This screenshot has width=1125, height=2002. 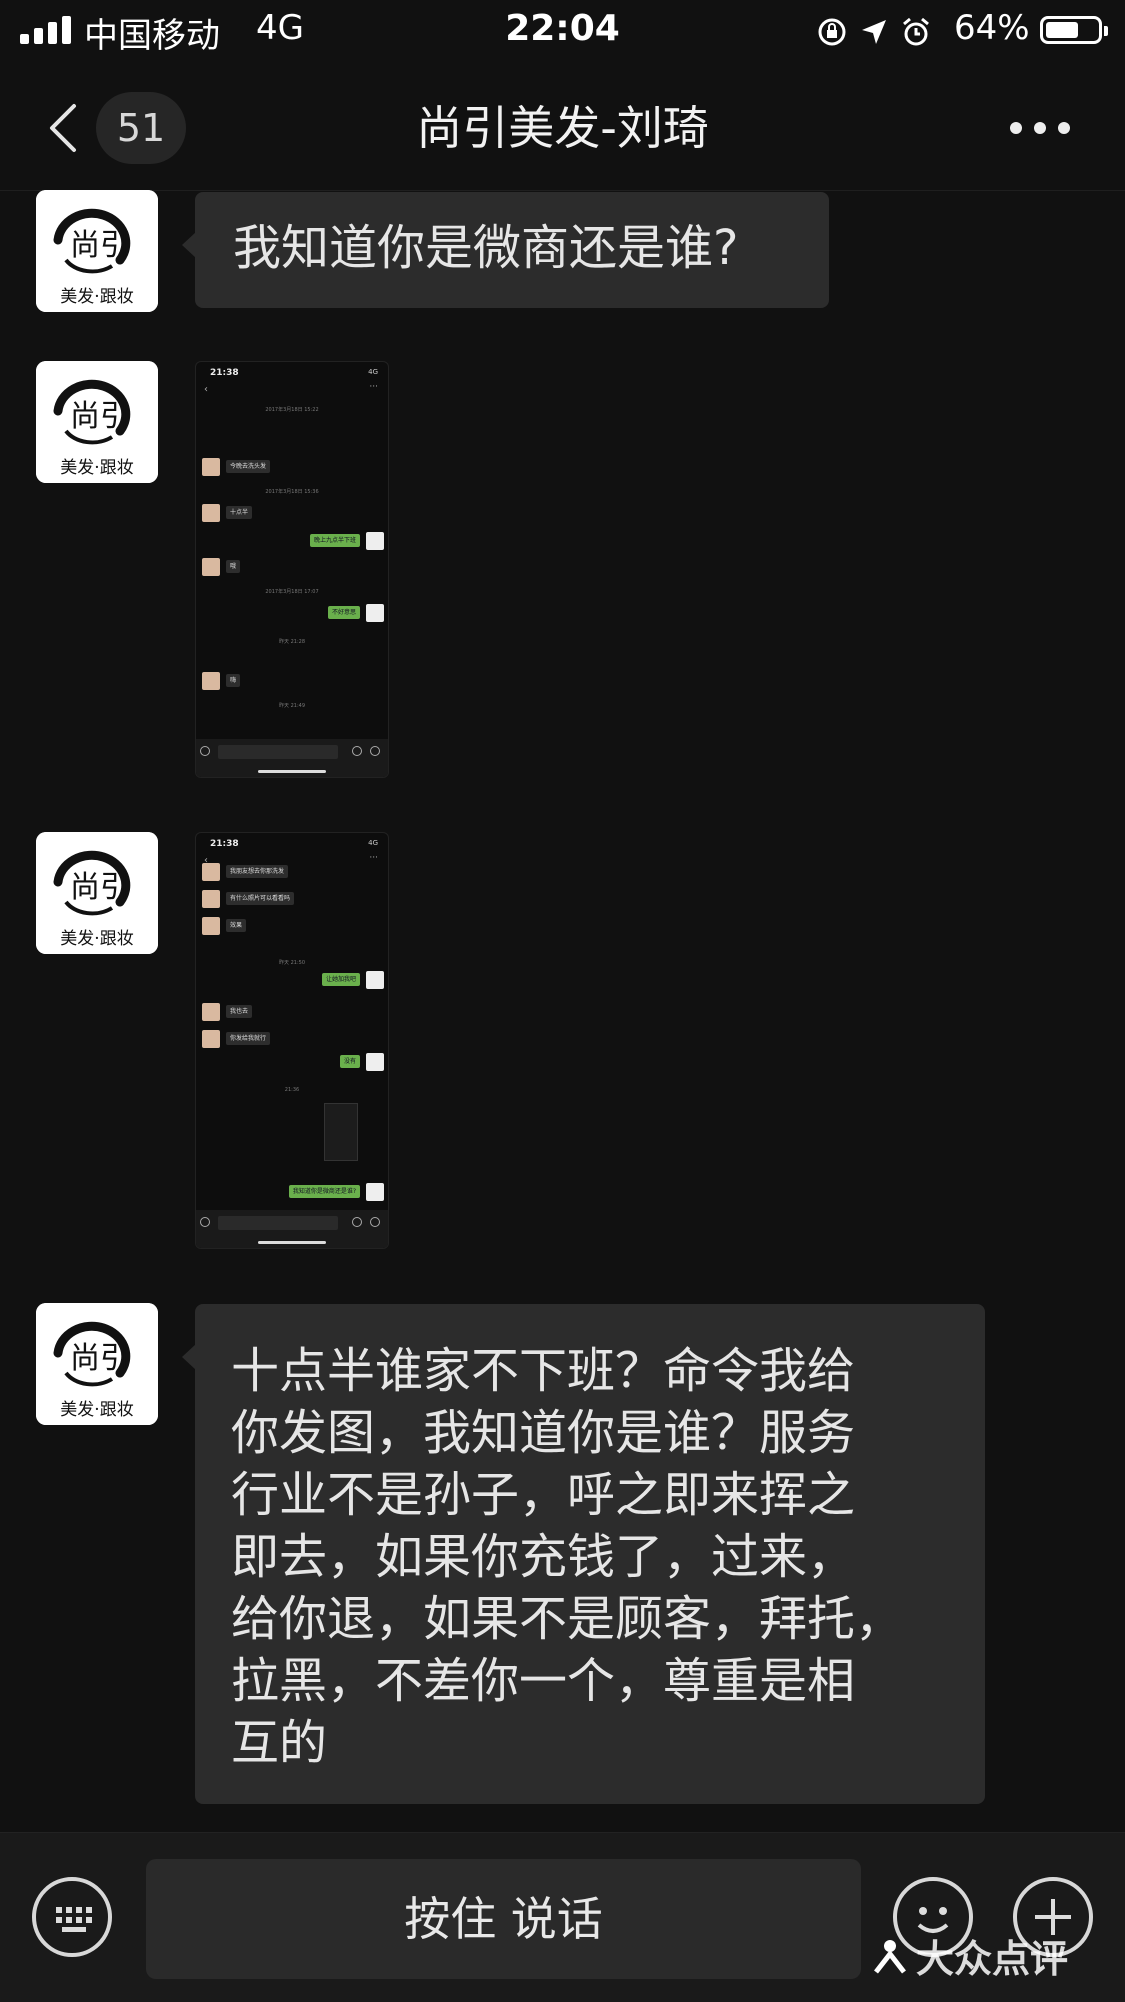 What do you see at coordinates (992, 1959) in the screenshot?
I see `watermark-text: 大众点评` at bounding box center [992, 1959].